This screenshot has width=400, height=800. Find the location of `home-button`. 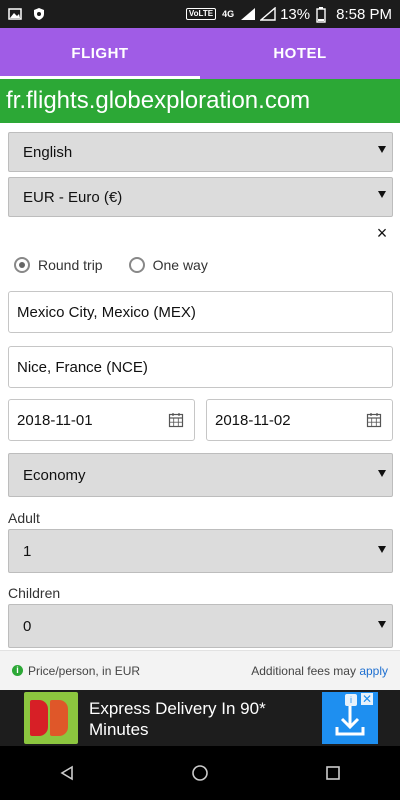

home-button is located at coordinates (200, 773).